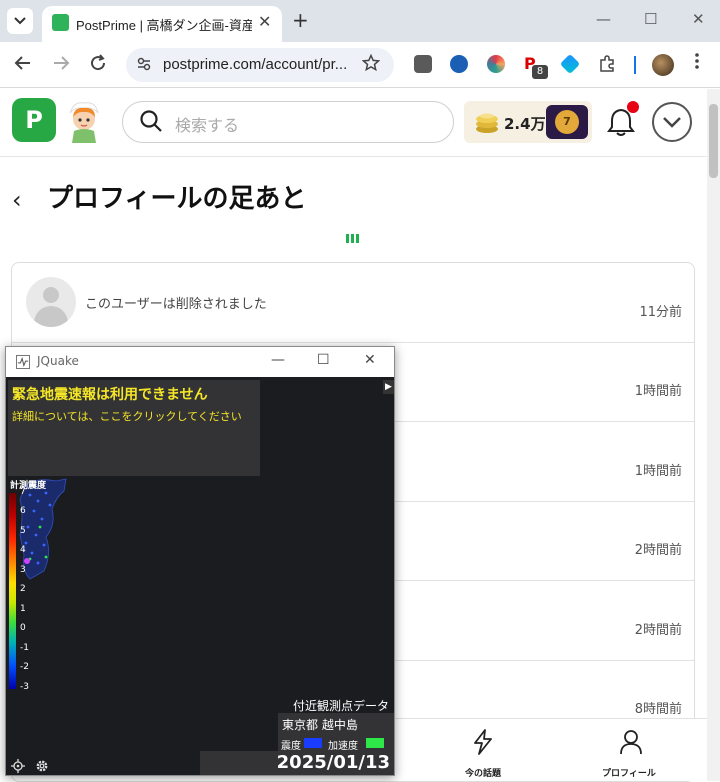 The height and width of the screenshot is (782, 720). I want to click on legend-acceleration-label: 加速度, so click(343, 746).